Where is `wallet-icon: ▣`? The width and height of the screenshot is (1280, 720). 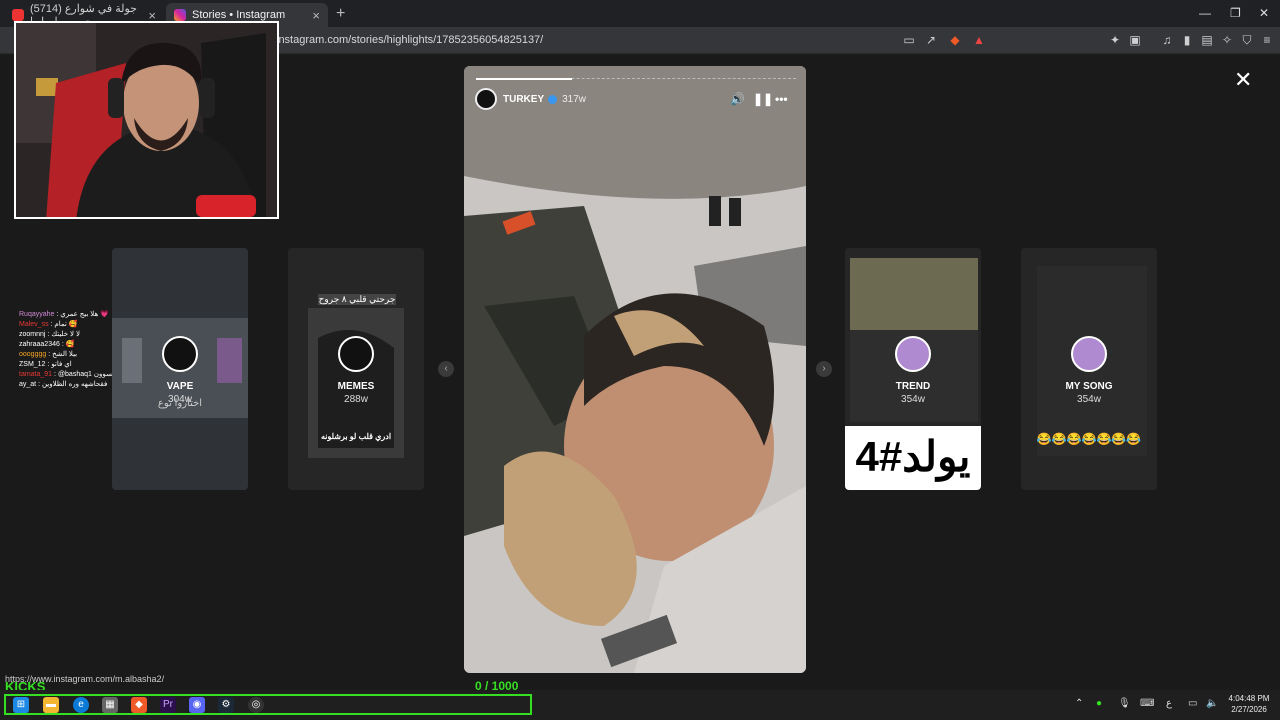
wallet-icon: ▣ is located at coordinates (1135, 40).